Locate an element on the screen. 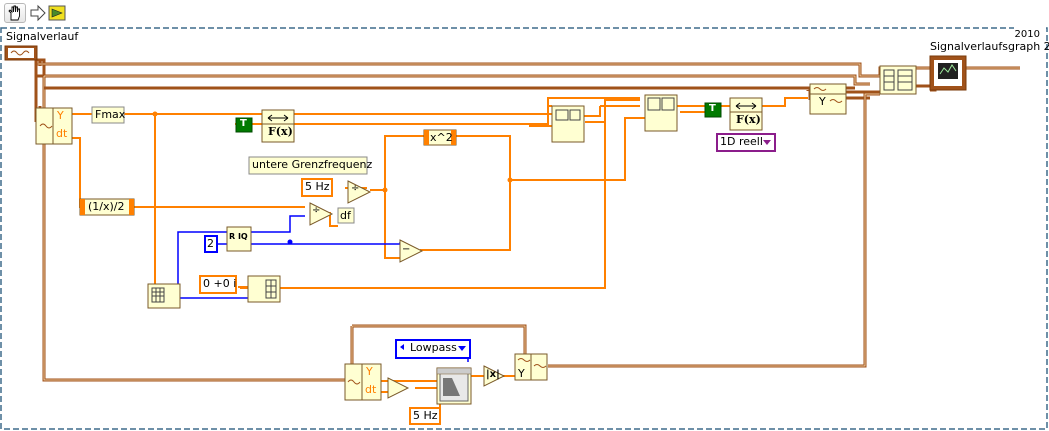 This screenshot has width=1049, height=431. highlight-execution-button is located at coordinates (57, 13).